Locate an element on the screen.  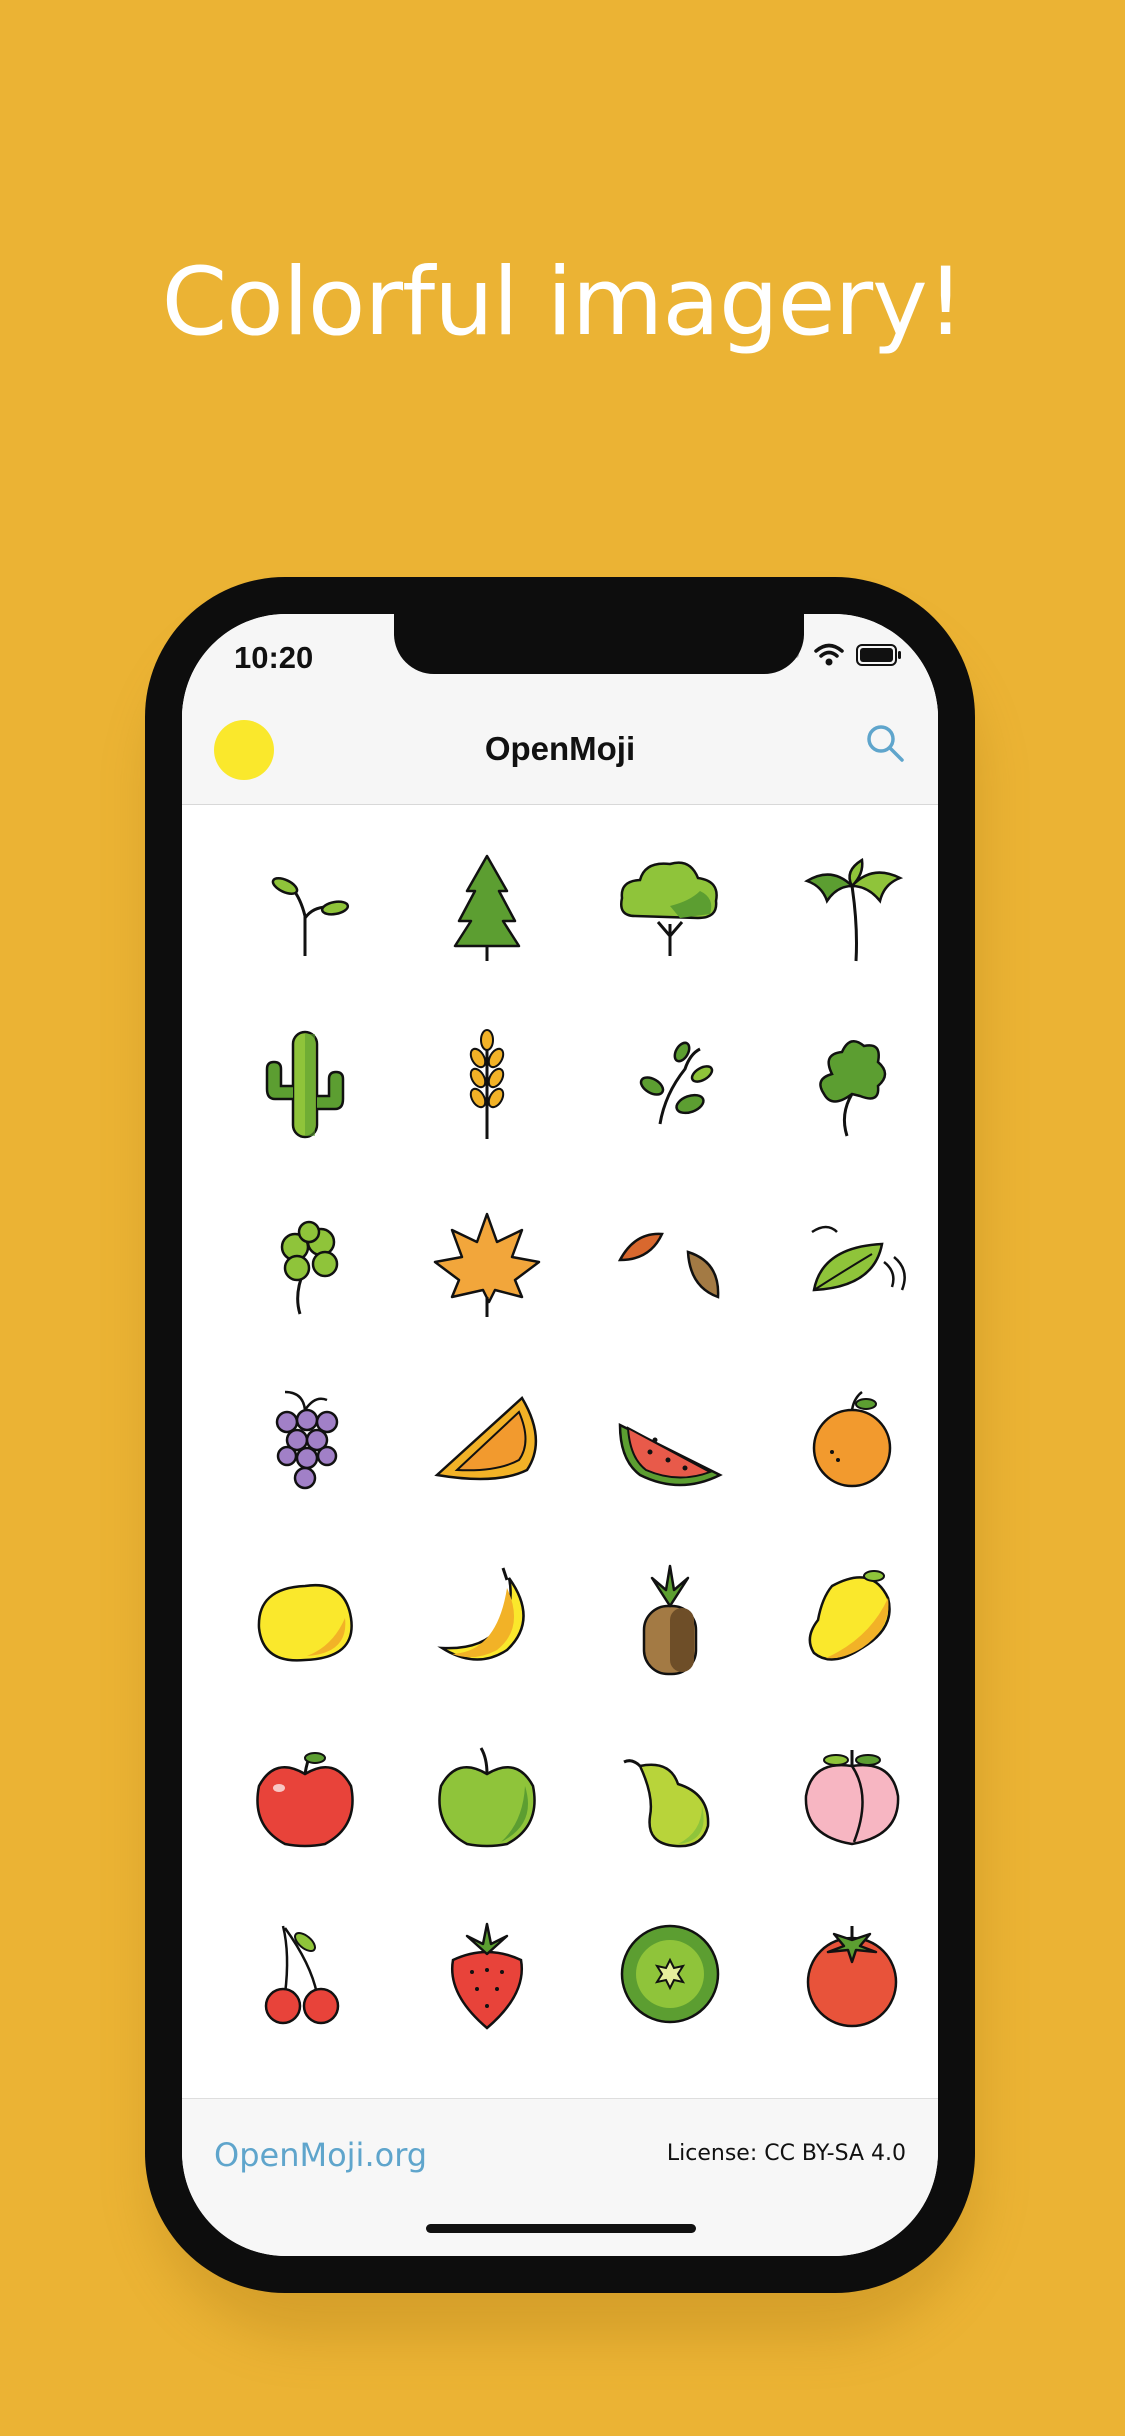
leaf-fluttering-in-wind-icon is located at coordinates (852, 1262).